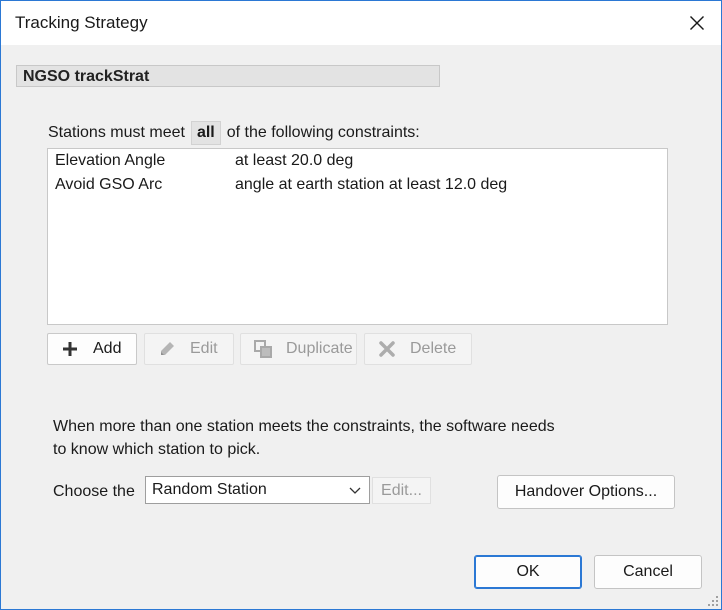 This screenshot has height=610, width=722. I want to click on close-icon, so click(697, 23).